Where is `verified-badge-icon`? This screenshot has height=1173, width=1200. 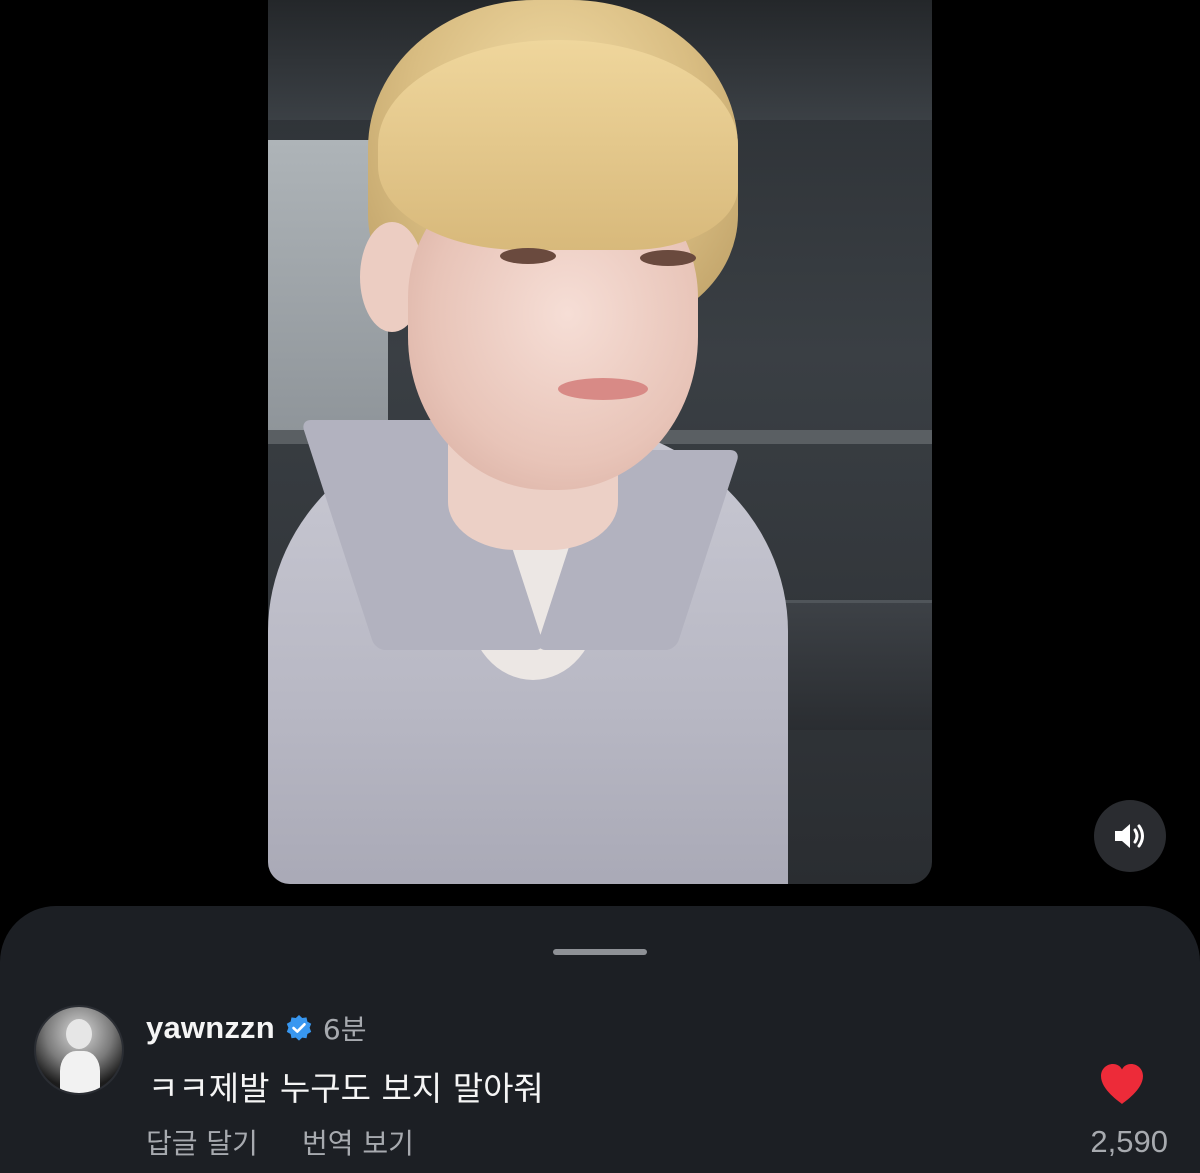
verified-badge-icon is located at coordinates (299, 1028).